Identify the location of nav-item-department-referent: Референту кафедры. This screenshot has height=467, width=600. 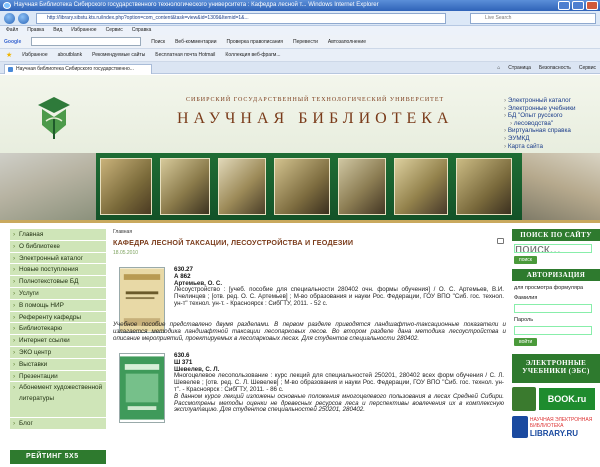
(58, 317).